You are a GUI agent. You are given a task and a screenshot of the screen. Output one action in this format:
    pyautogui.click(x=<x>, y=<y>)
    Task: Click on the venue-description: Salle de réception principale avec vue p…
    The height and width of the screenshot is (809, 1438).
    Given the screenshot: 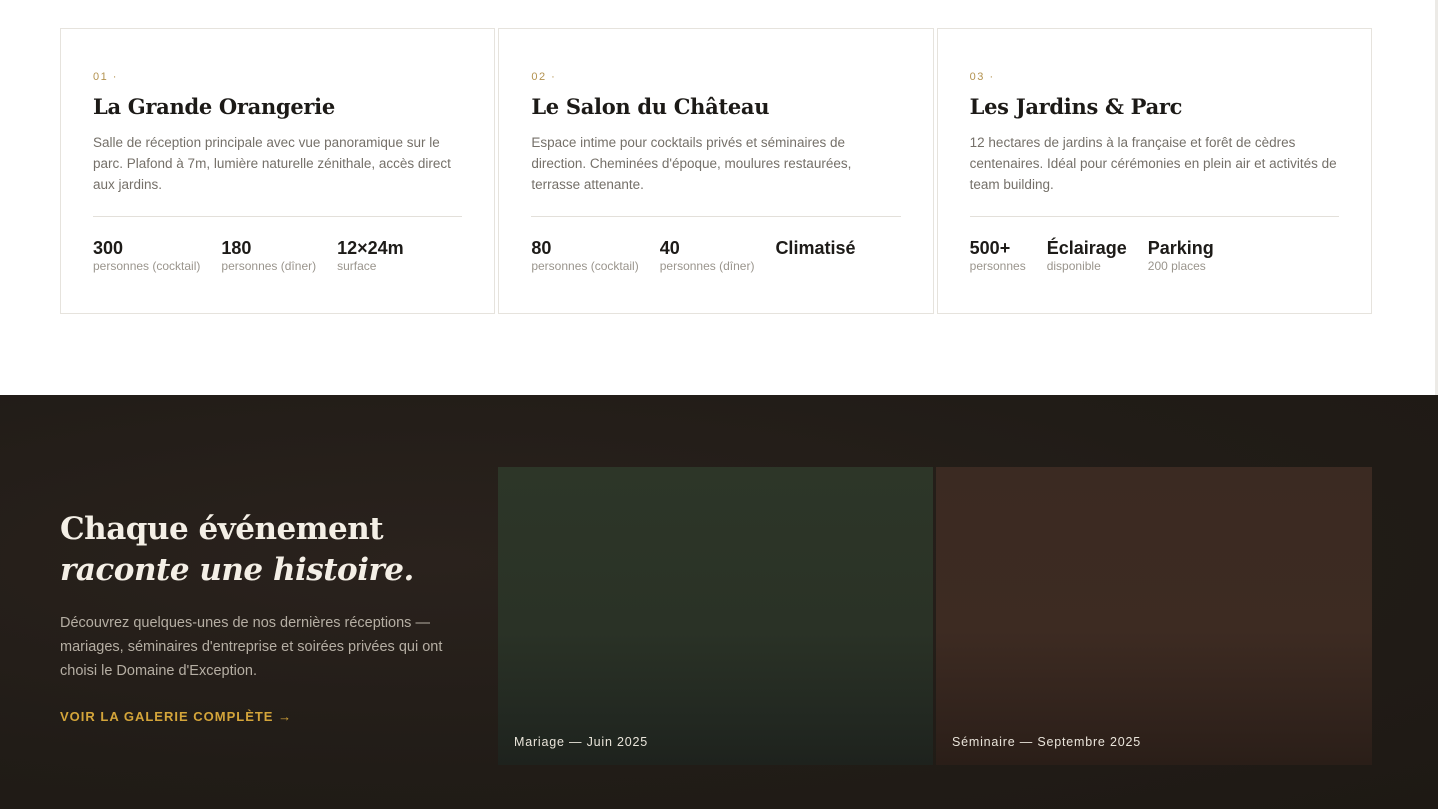 What is the action you would take?
    pyautogui.click(x=272, y=163)
    